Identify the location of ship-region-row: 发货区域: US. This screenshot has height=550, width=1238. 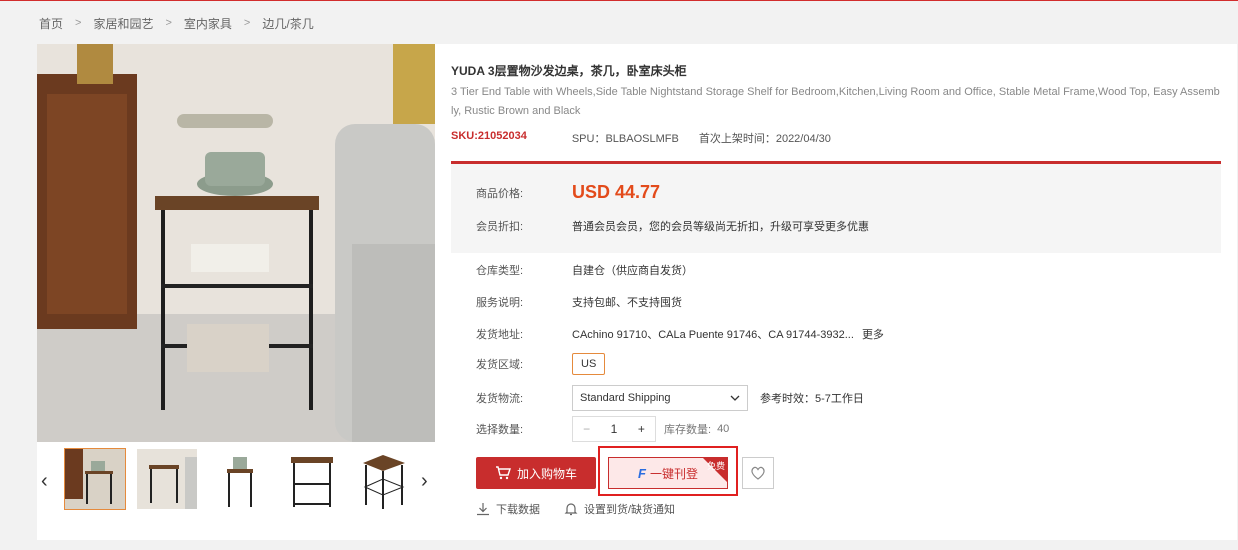
(541, 364).